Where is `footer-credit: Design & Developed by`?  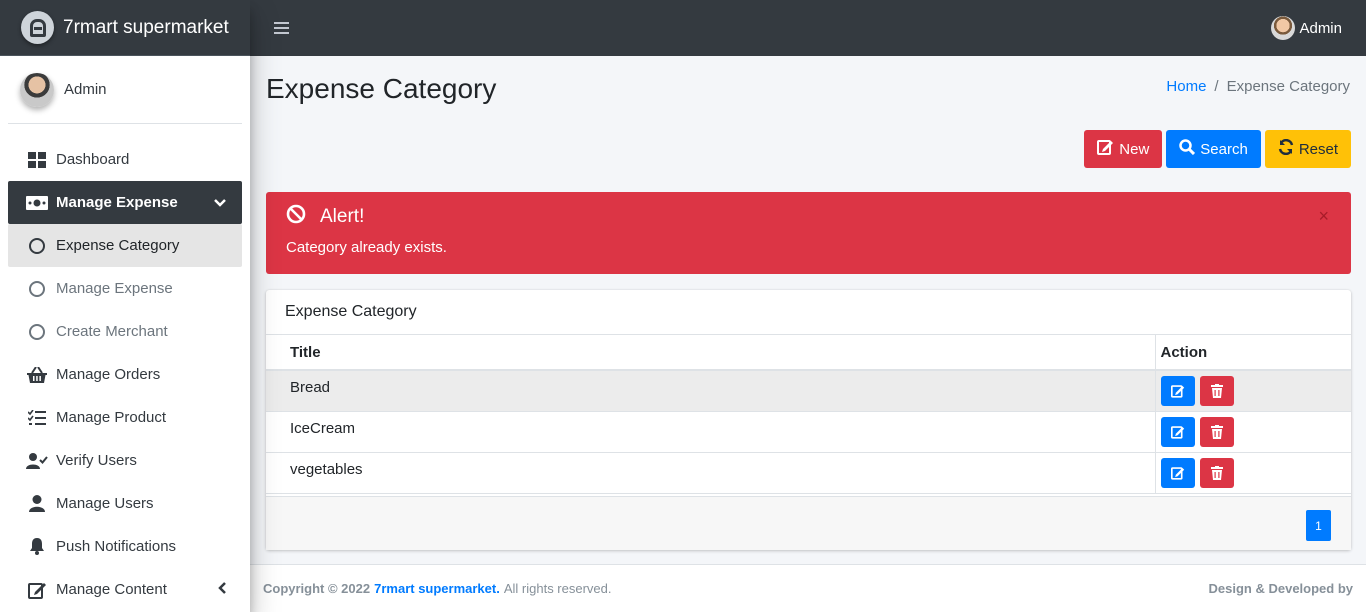 footer-credit: Design & Developed by is located at coordinates (1280, 588).